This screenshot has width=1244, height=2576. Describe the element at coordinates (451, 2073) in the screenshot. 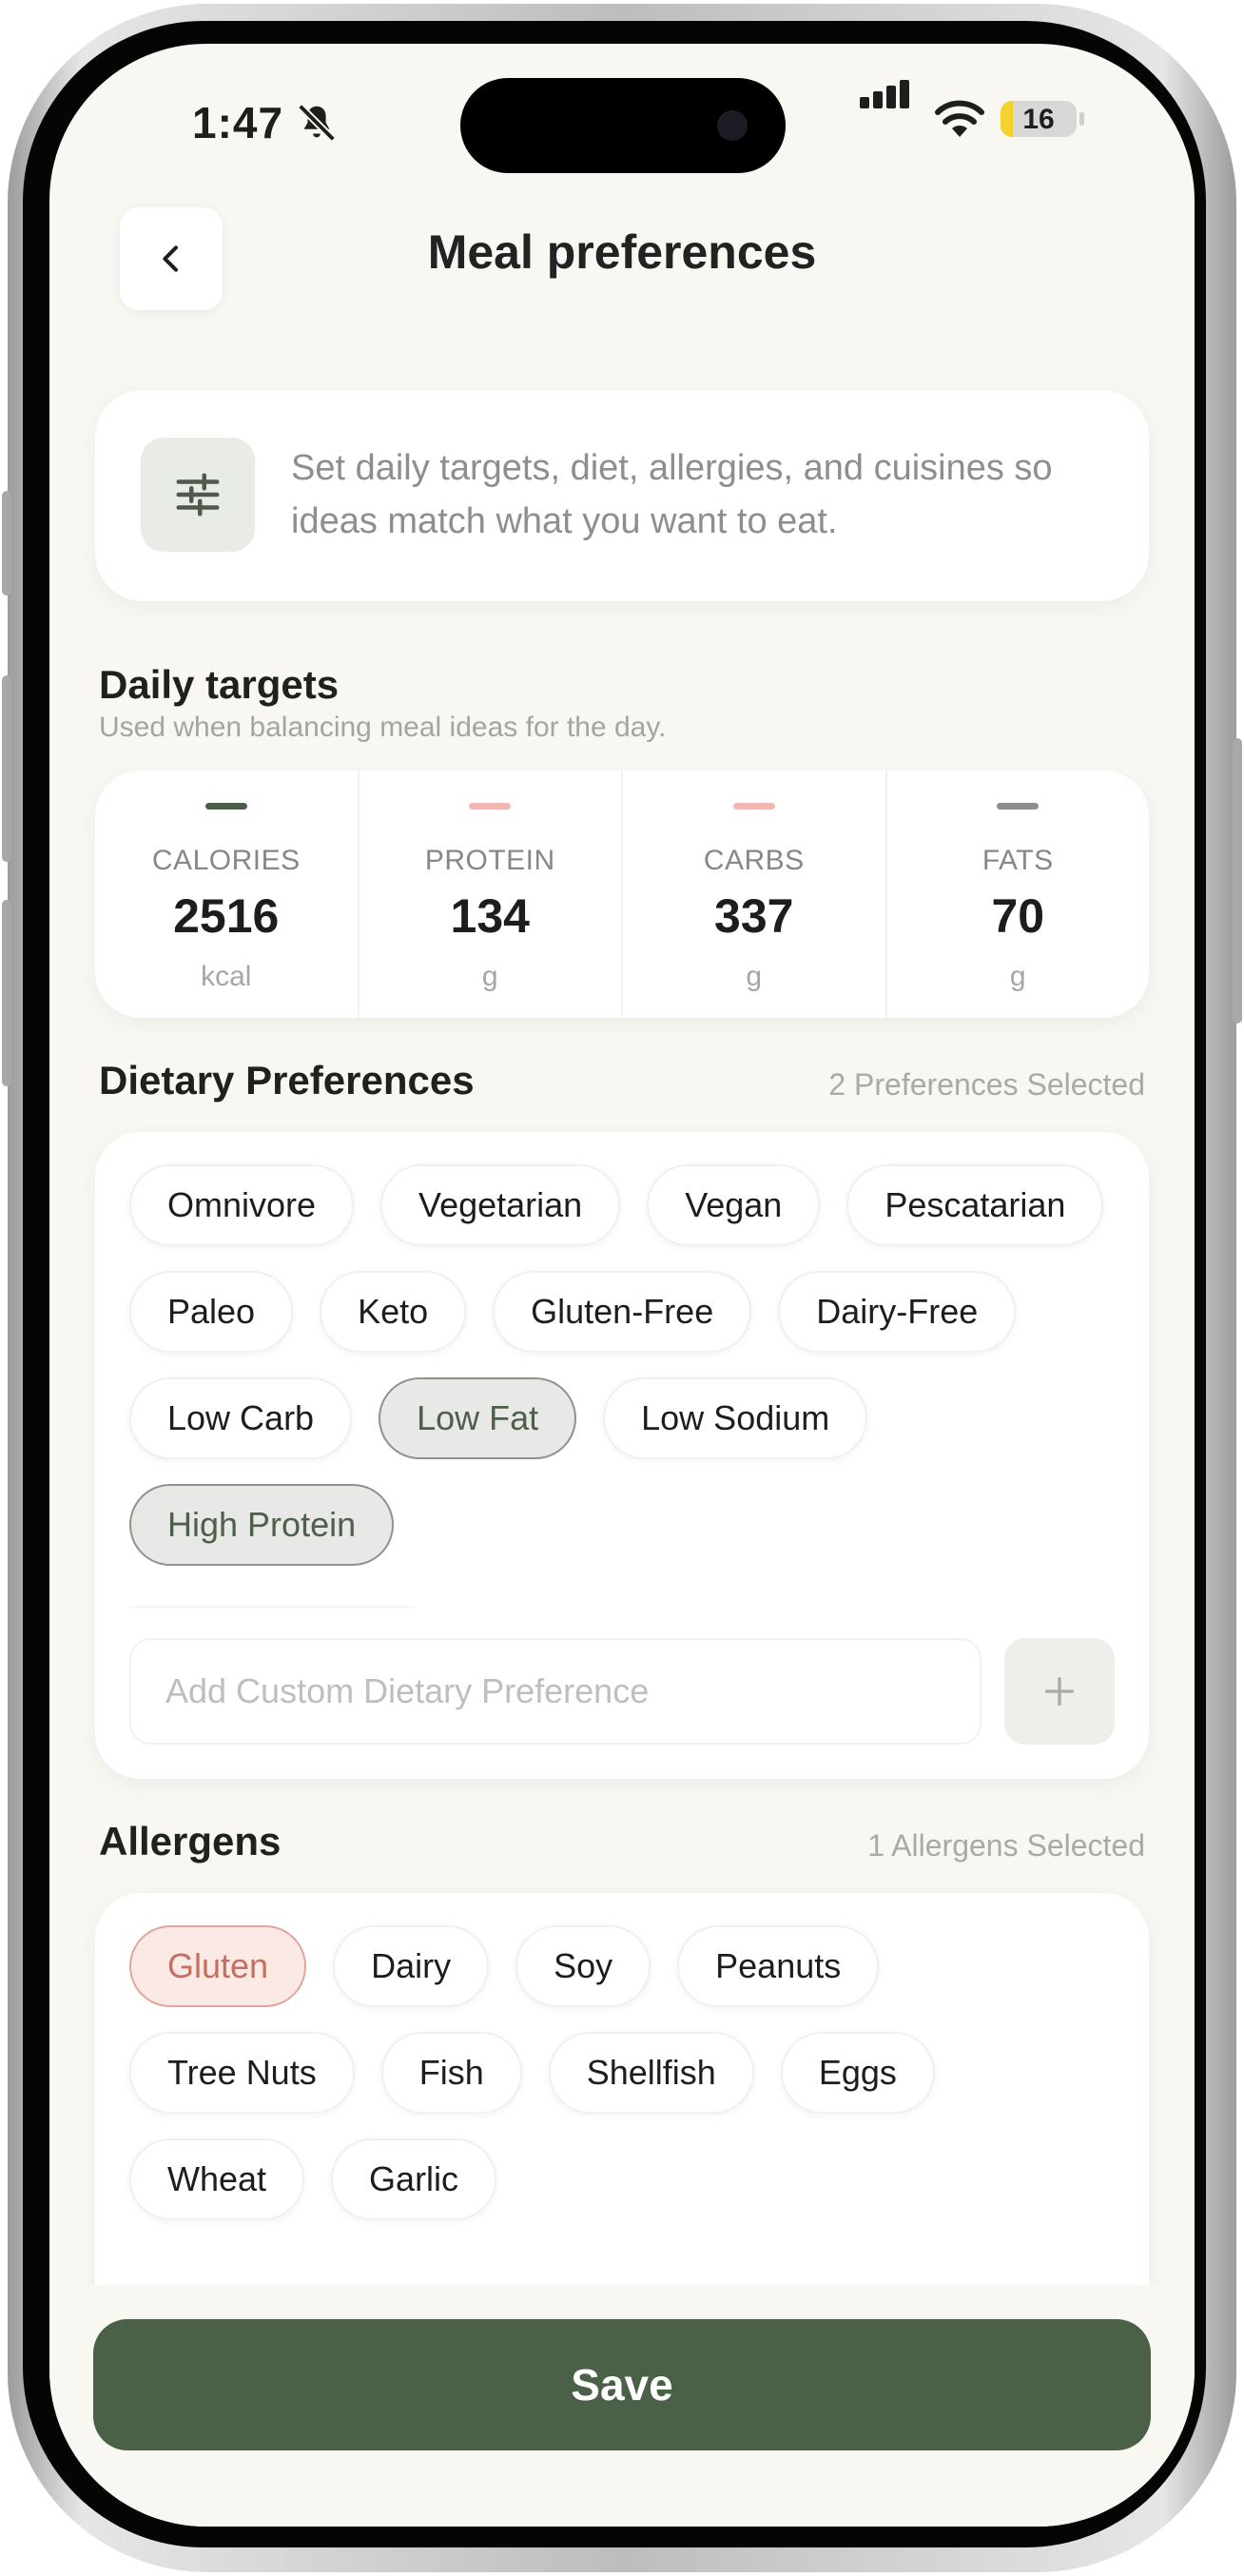

I see `allergen-chip-fish: Fish` at that location.